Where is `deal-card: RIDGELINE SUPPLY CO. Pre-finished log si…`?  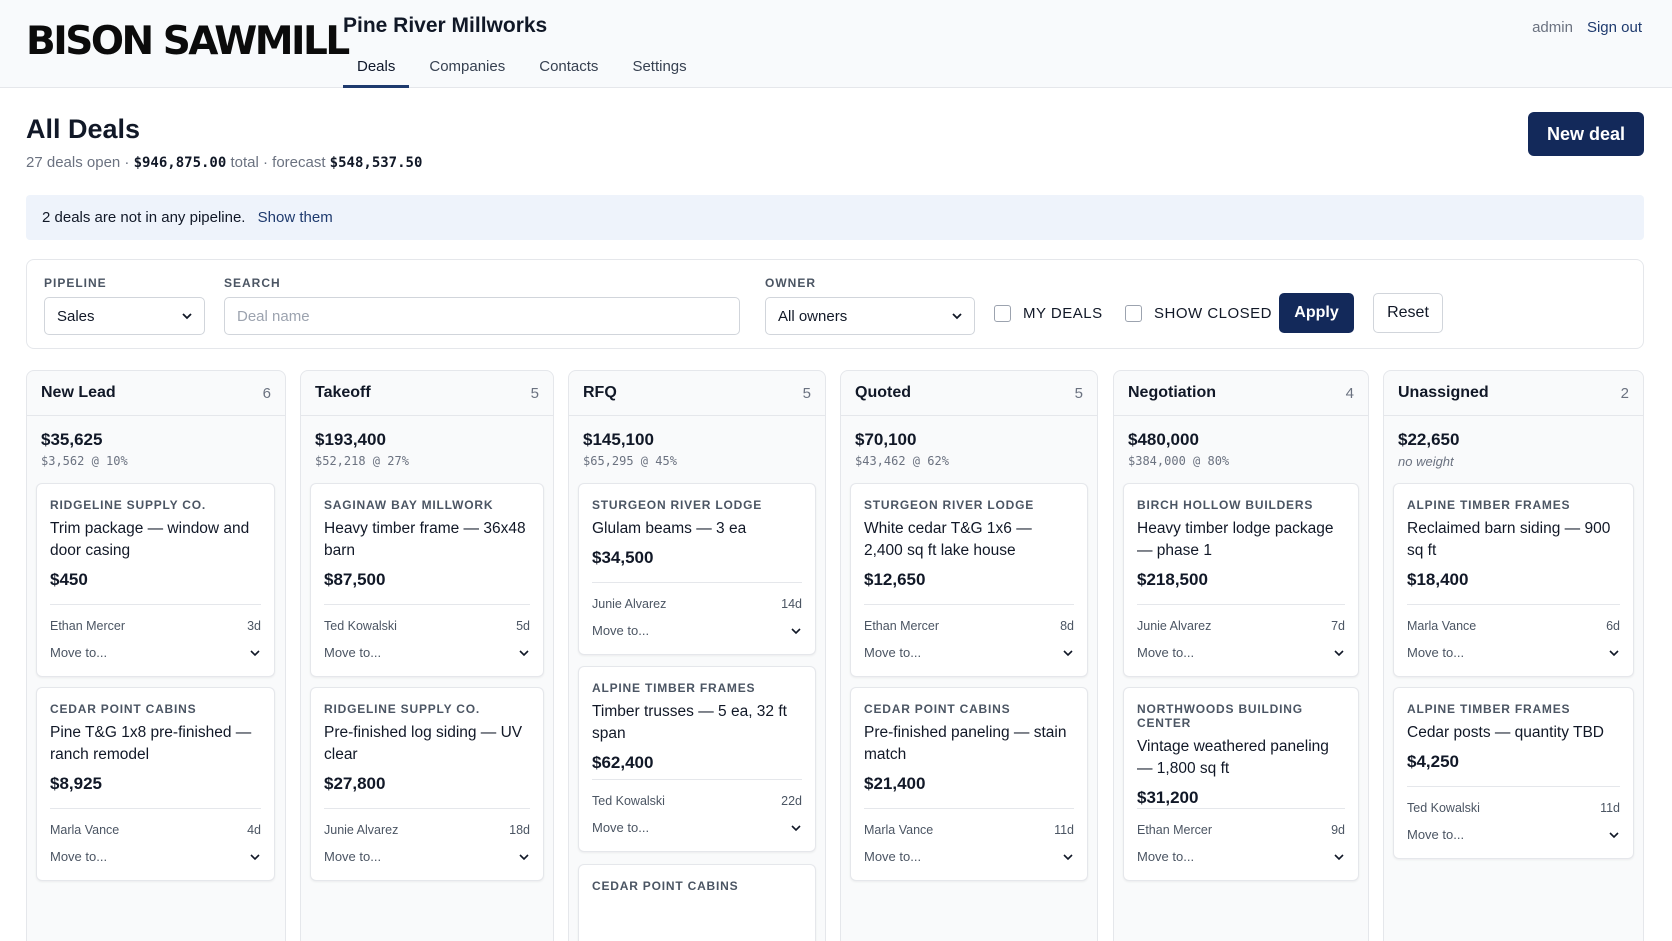
deal-card: RIDGELINE SUPPLY CO. Pre-finished log si… is located at coordinates (427, 784).